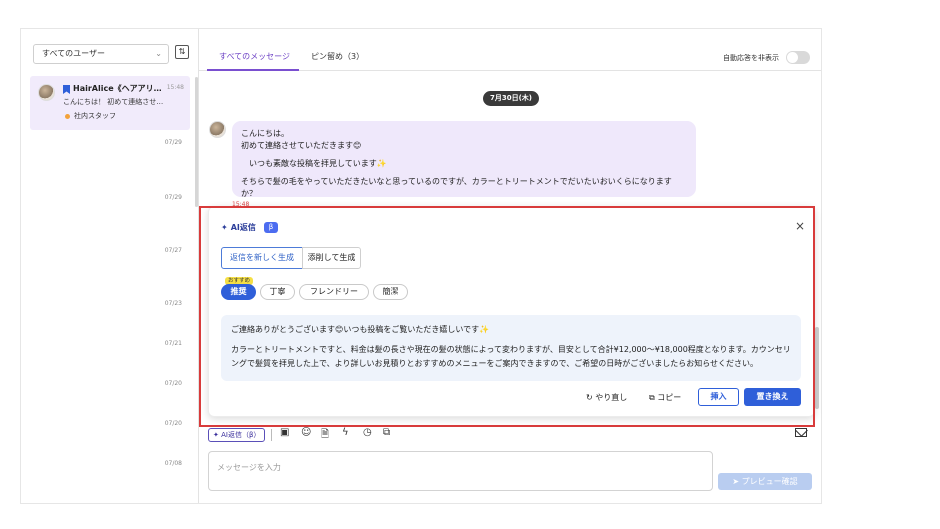 This screenshot has width=940, height=529. I want to click on generate-new-button: 返信を新しく生成, so click(262, 258).